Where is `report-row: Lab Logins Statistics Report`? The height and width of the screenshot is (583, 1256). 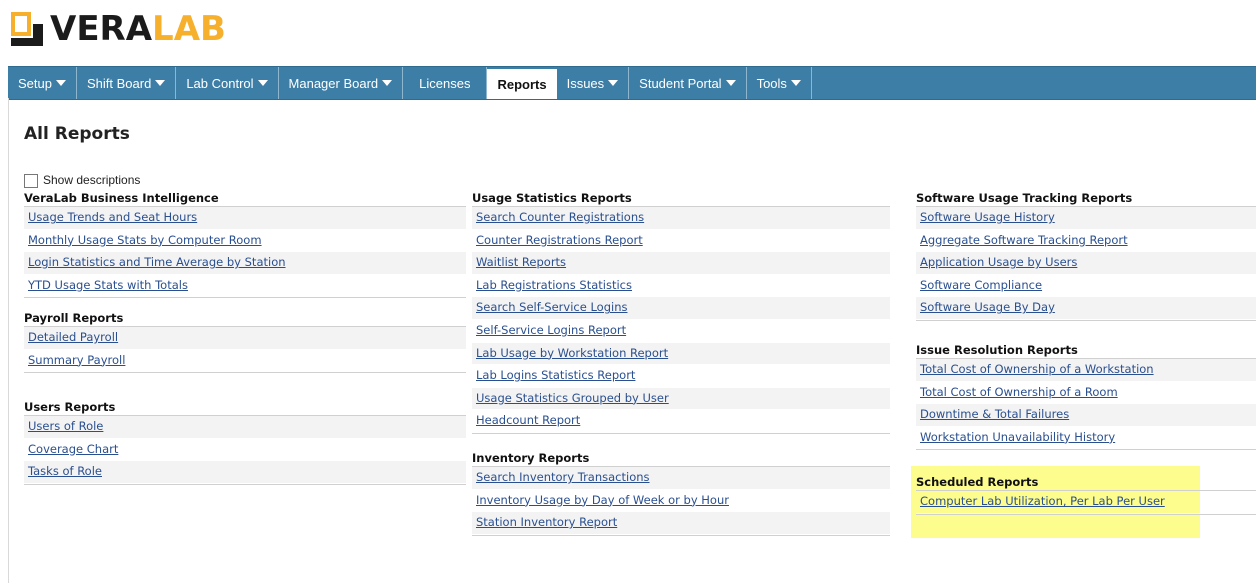 report-row: Lab Logins Statistics Report is located at coordinates (681, 376).